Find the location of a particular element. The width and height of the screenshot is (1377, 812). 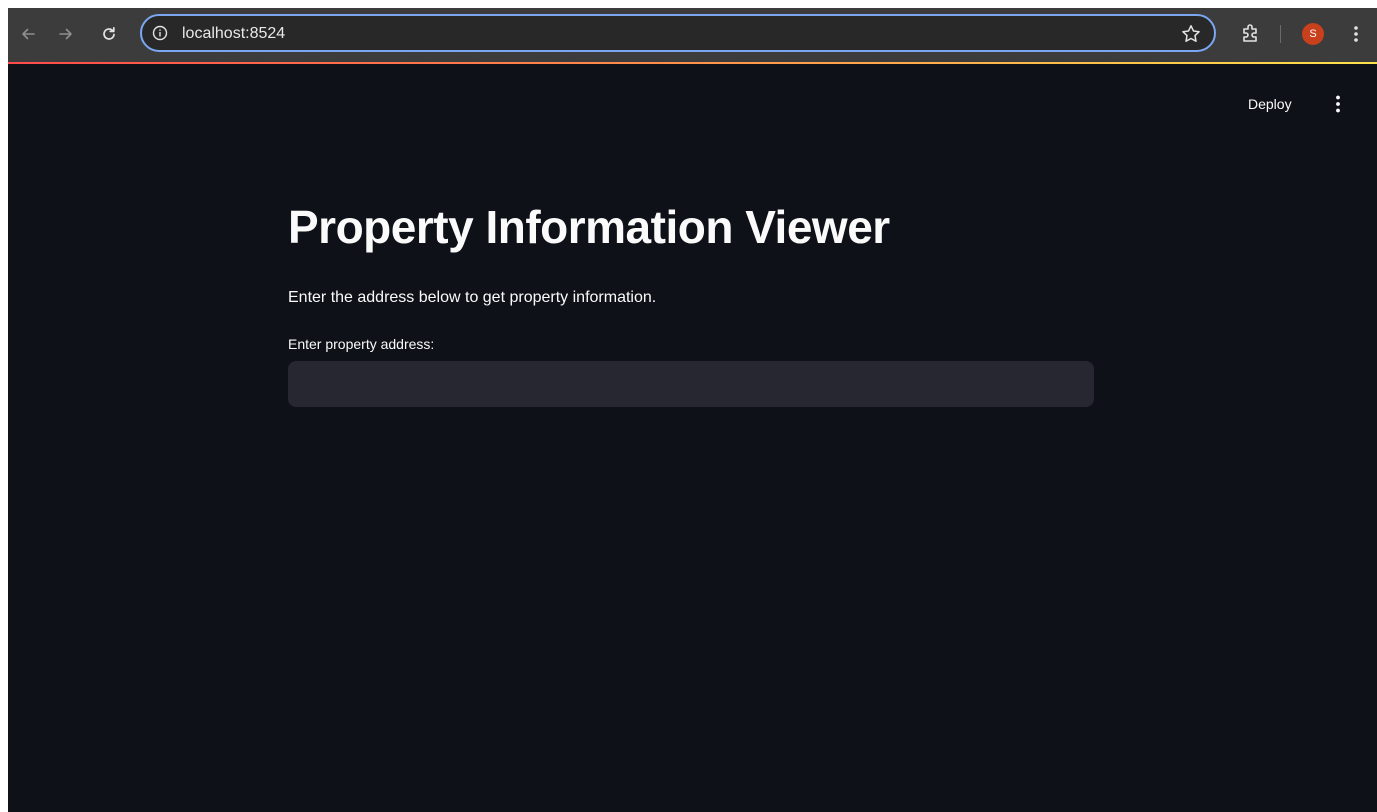

url-text: localhost:8524 is located at coordinates (233, 34).